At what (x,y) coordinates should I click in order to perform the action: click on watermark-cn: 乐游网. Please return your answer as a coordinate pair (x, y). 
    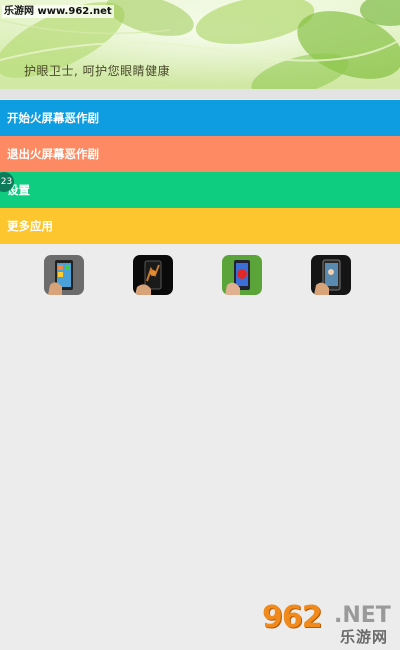
    Looking at the image, I should click on (364, 637).